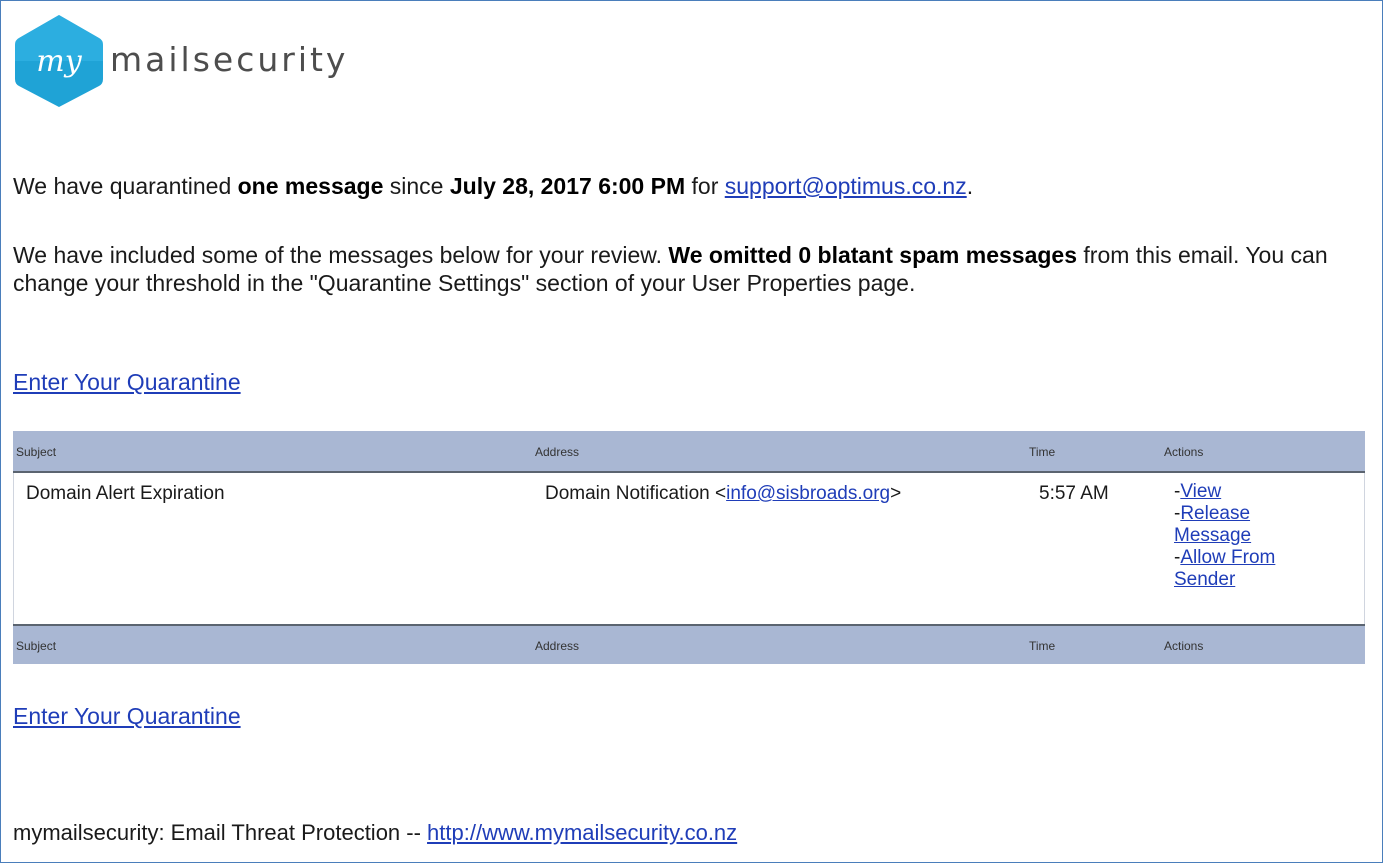 Image resolution: width=1383 pixels, height=863 pixels. I want to click on col-subject-header: Subject, so click(36, 452).